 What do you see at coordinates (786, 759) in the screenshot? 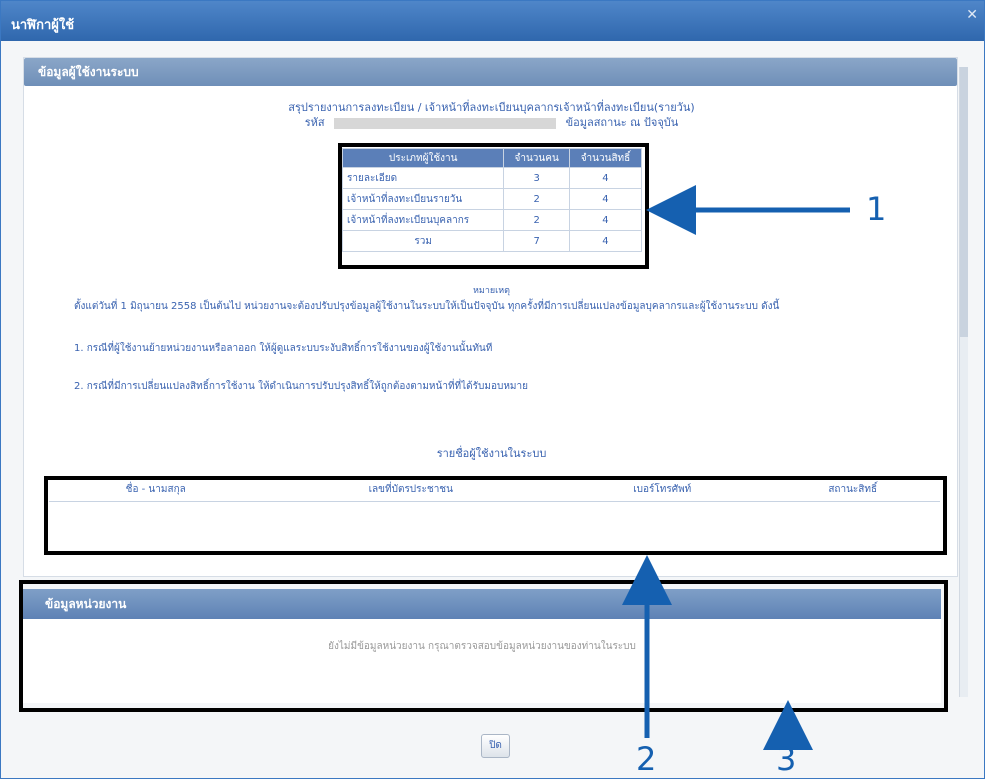
I see `annotation-label-3: 3` at bounding box center [786, 759].